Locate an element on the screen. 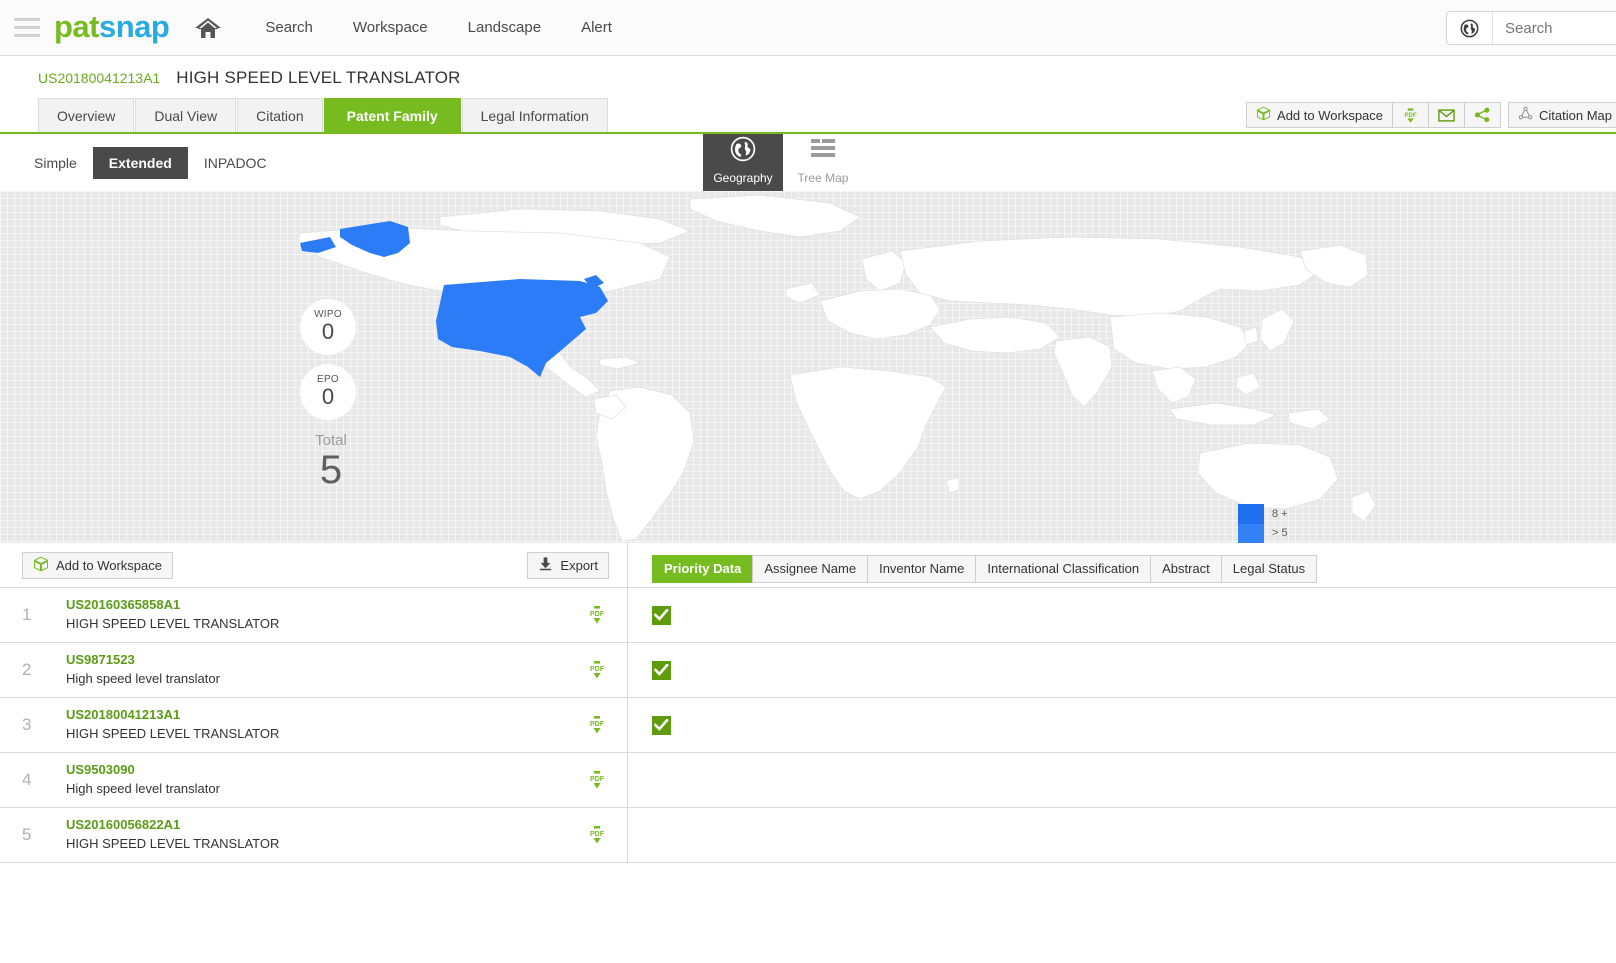 This screenshot has width=1616, height=963. search-input is located at coordinates (1554, 28).